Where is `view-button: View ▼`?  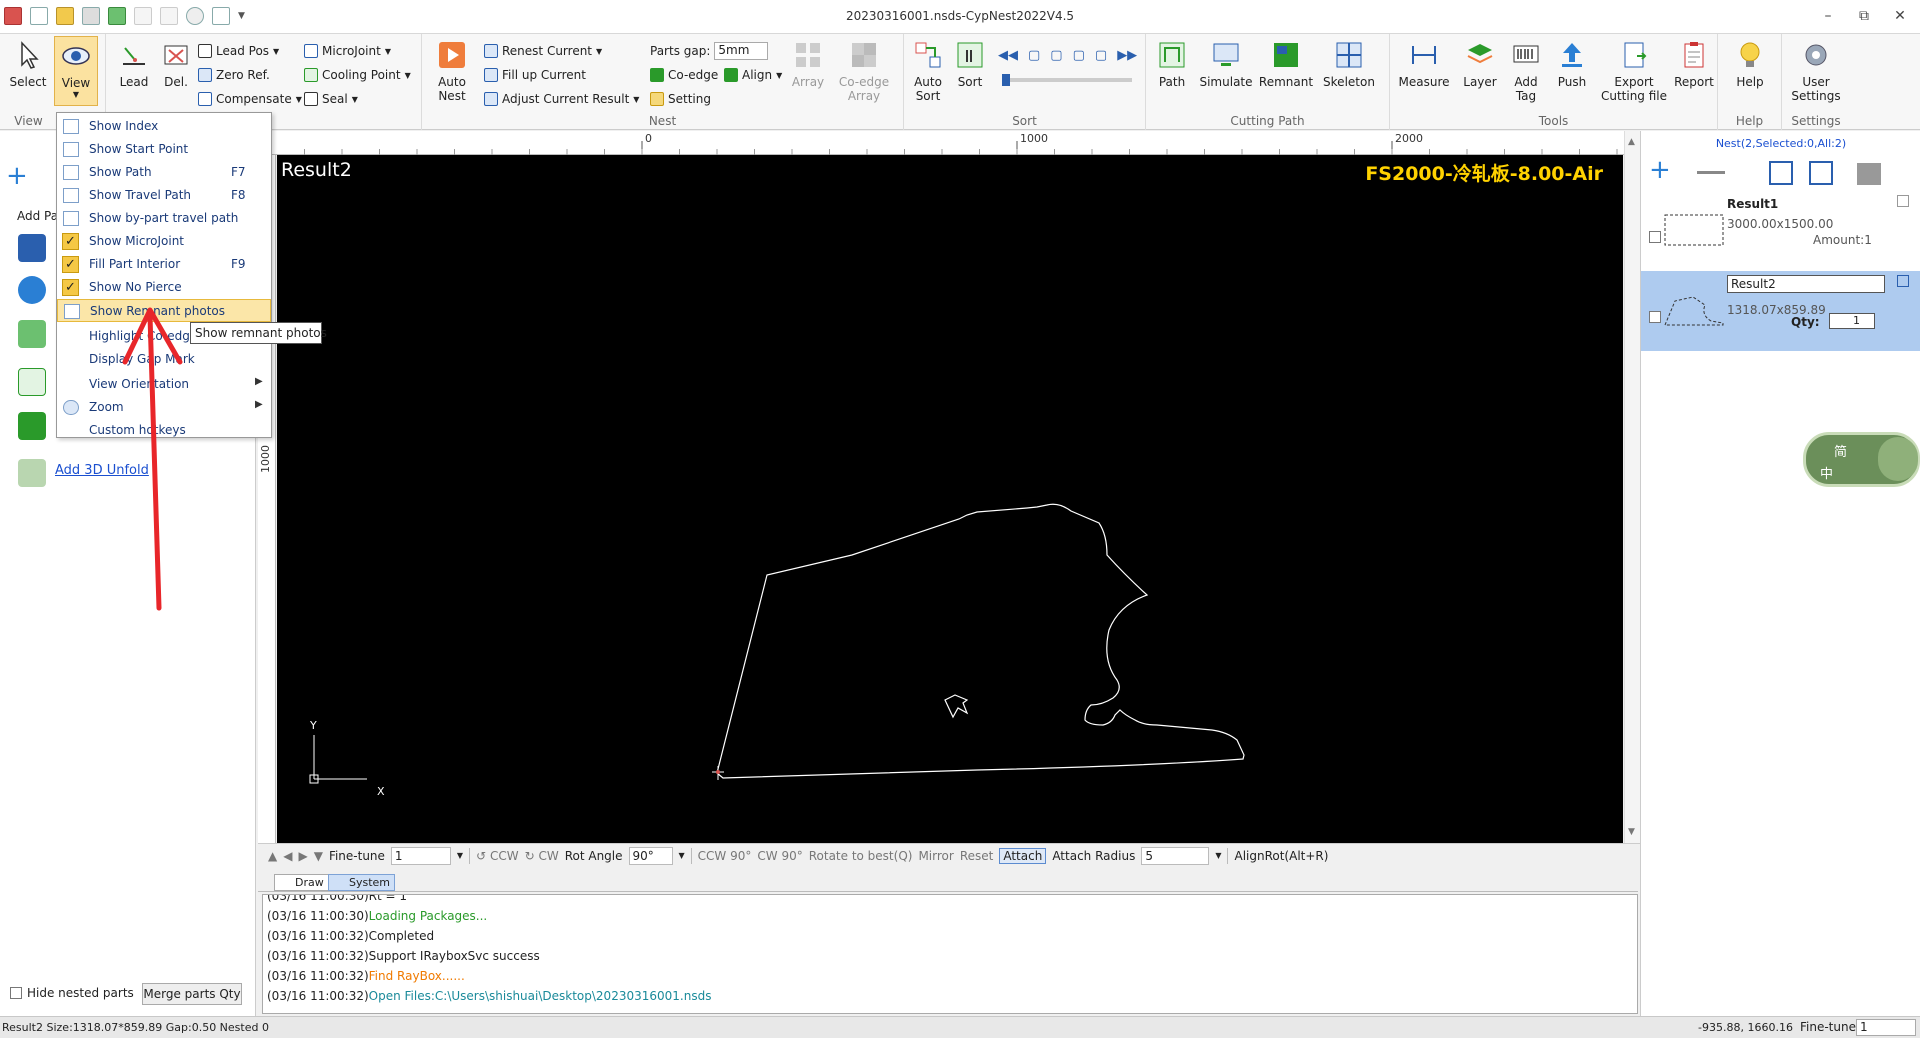
view-button: View ▼ is located at coordinates (76, 71).